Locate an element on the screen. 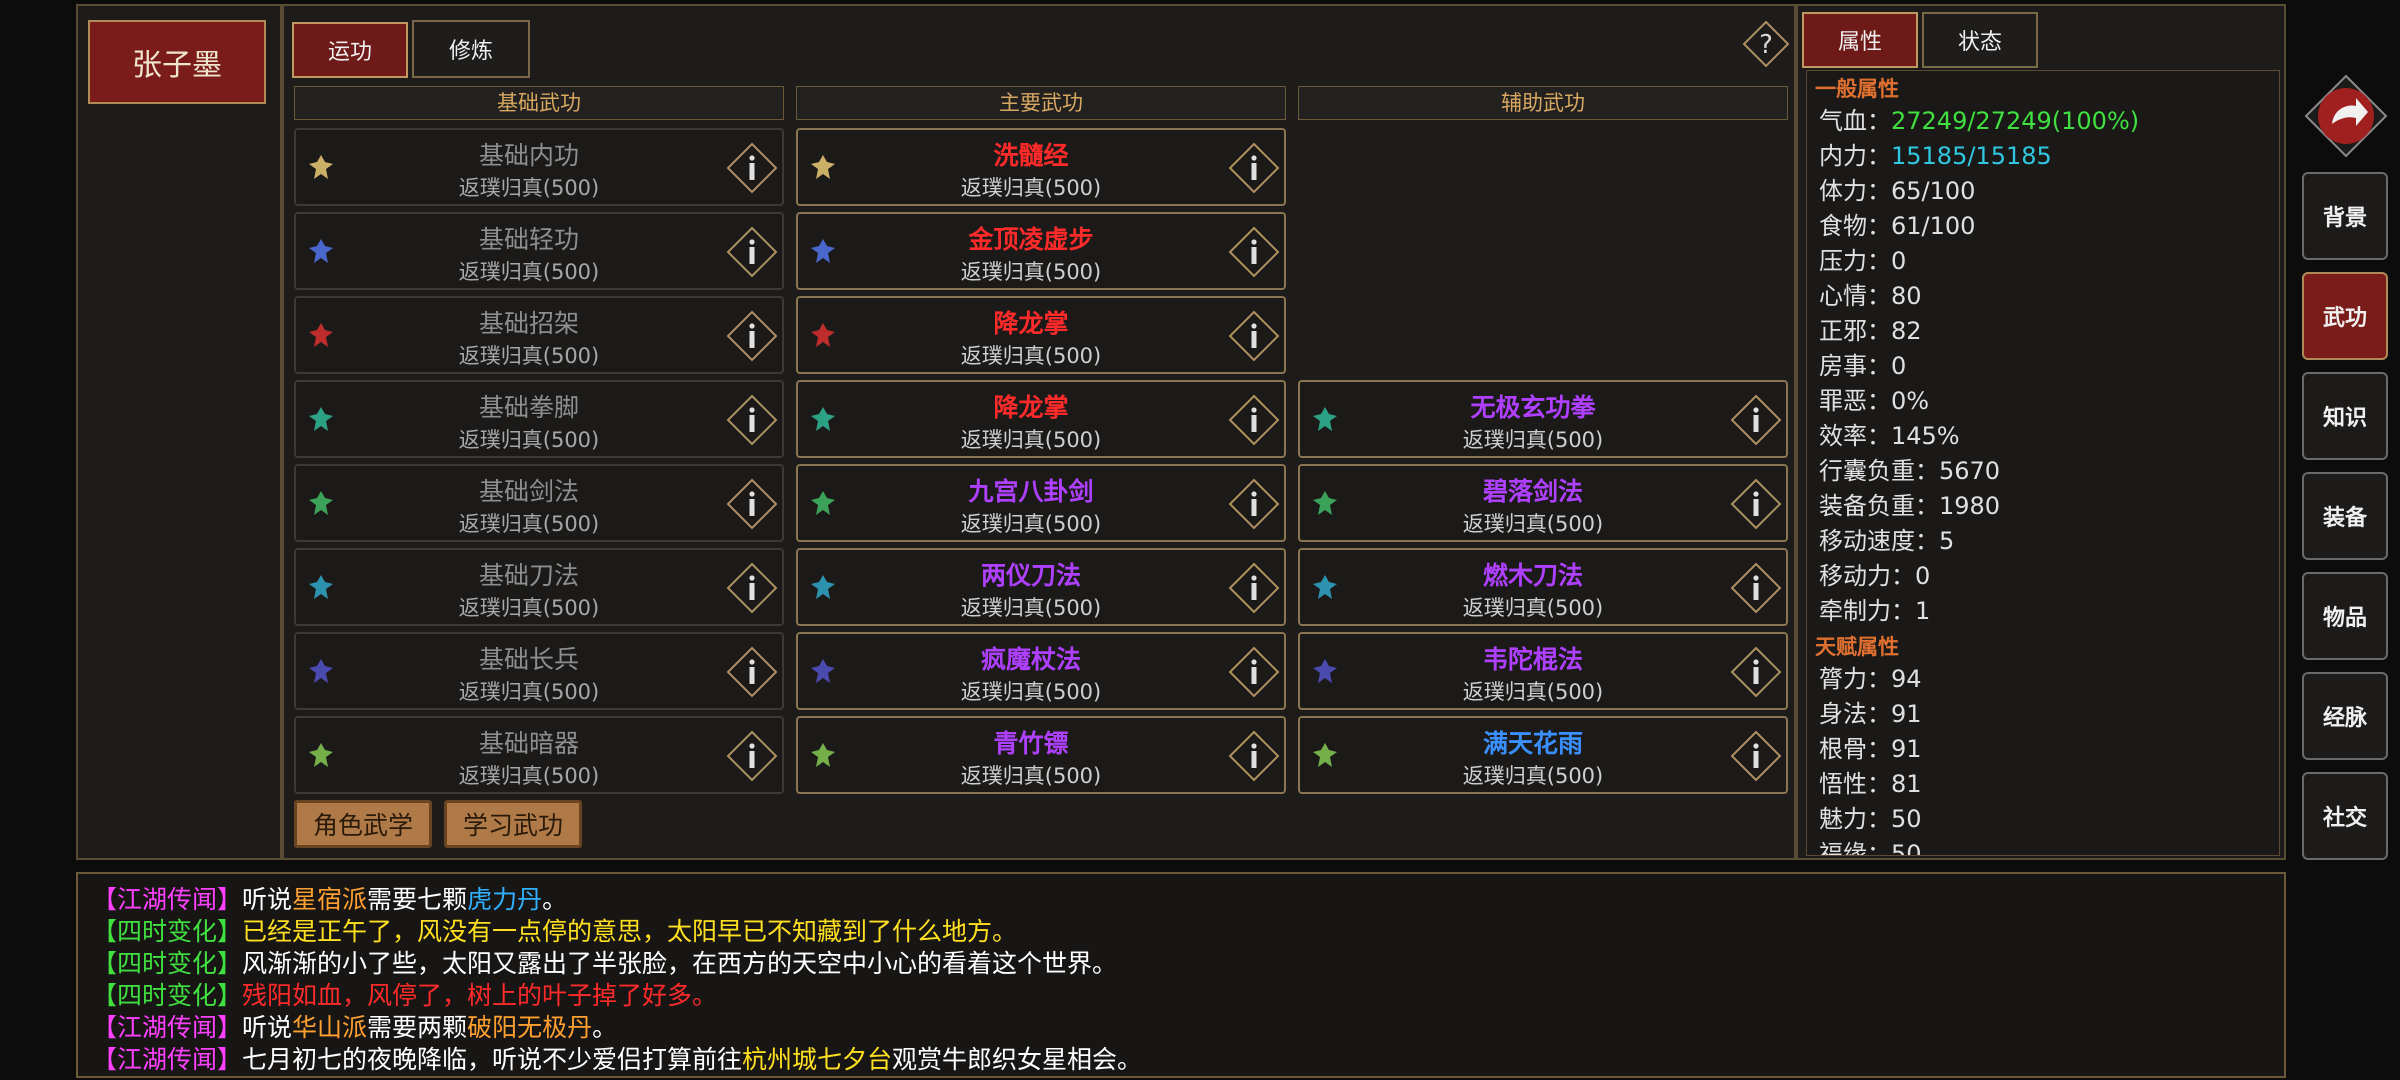 Image resolution: width=2400 pixels, height=1080 pixels. martial-art-cell-basic: 基础剑法 返璞归真(500) is located at coordinates (539, 503).